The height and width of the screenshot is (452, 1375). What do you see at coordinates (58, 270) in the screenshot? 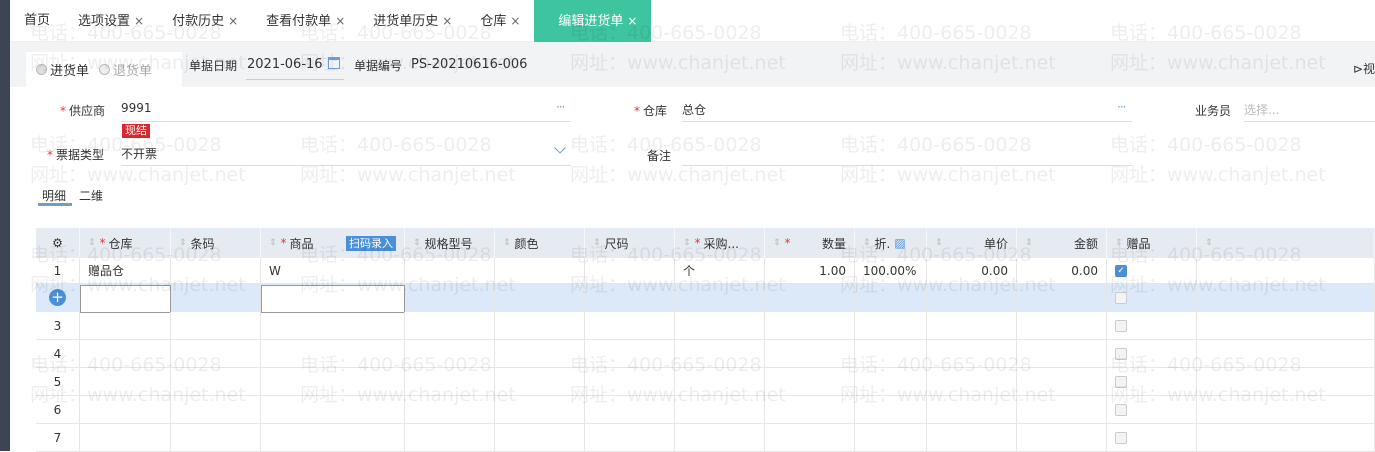
I see `table-cell: 1` at bounding box center [58, 270].